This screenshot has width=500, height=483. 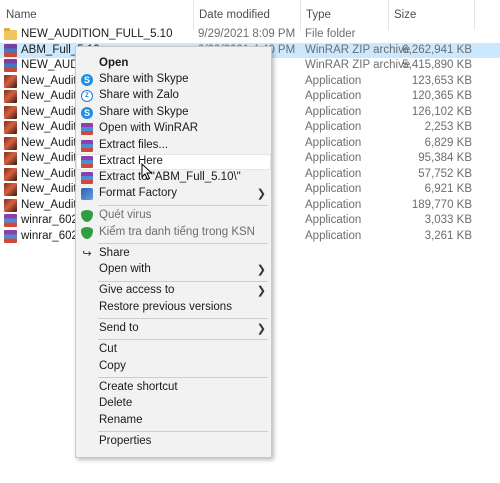 I want to click on menu-item-rename: Rename, so click(x=173, y=421).